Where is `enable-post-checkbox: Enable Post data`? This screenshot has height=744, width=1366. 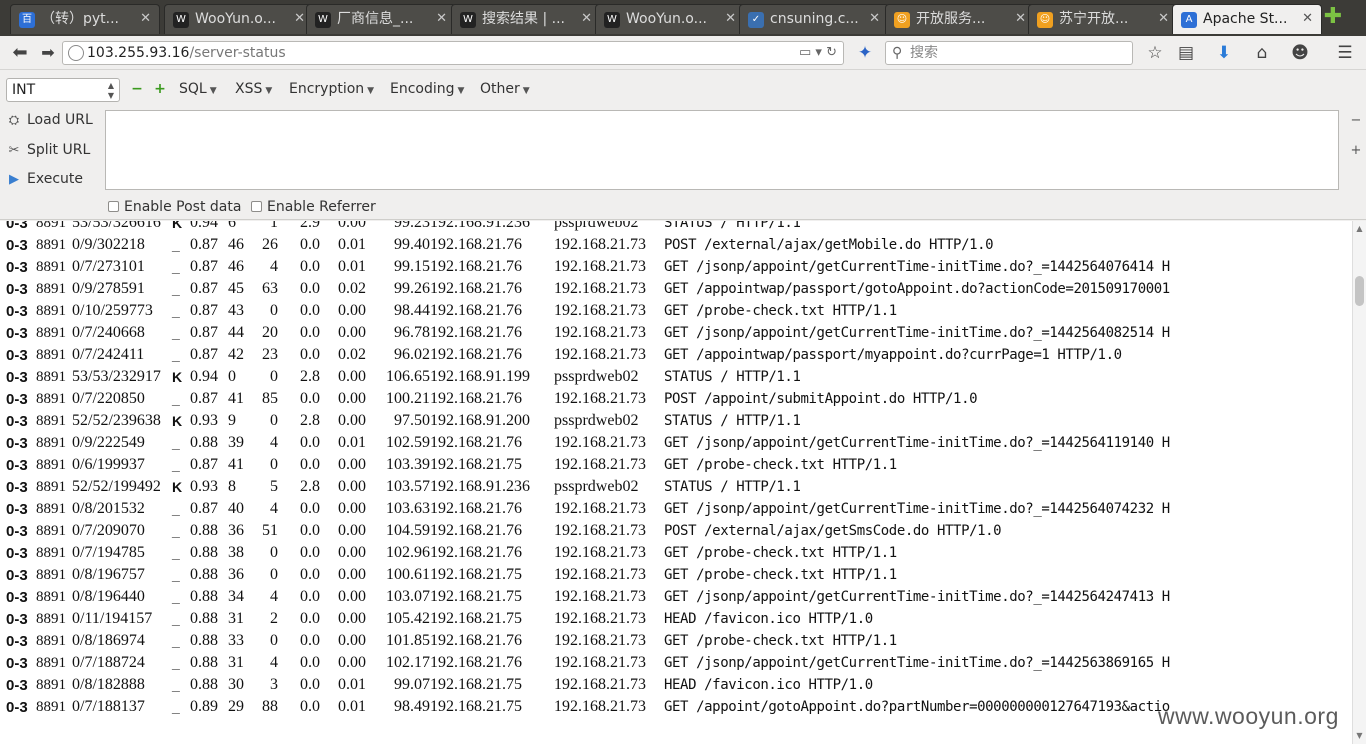 enable-post-checkbox: Enable Post data is located at coordinates (174, 207).